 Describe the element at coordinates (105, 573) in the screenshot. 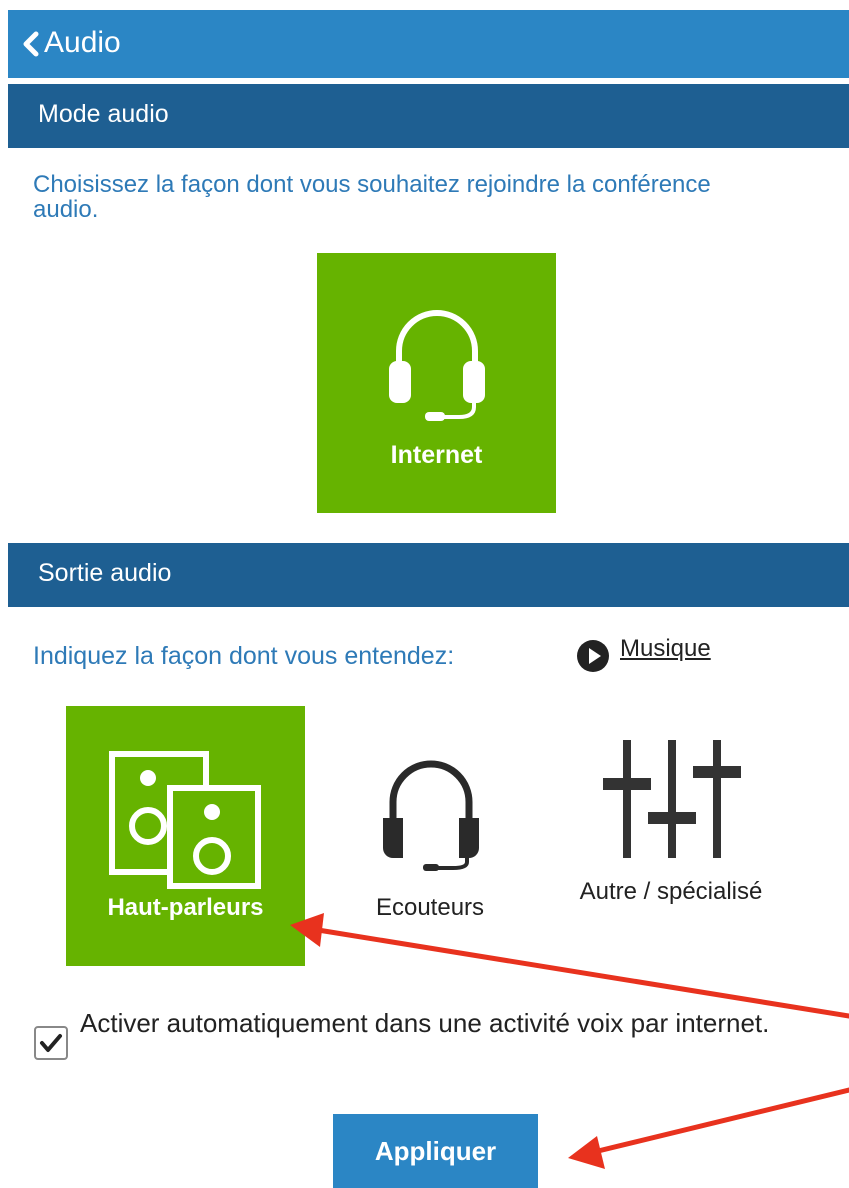

I see `section-title: Sortie audio` at that location.